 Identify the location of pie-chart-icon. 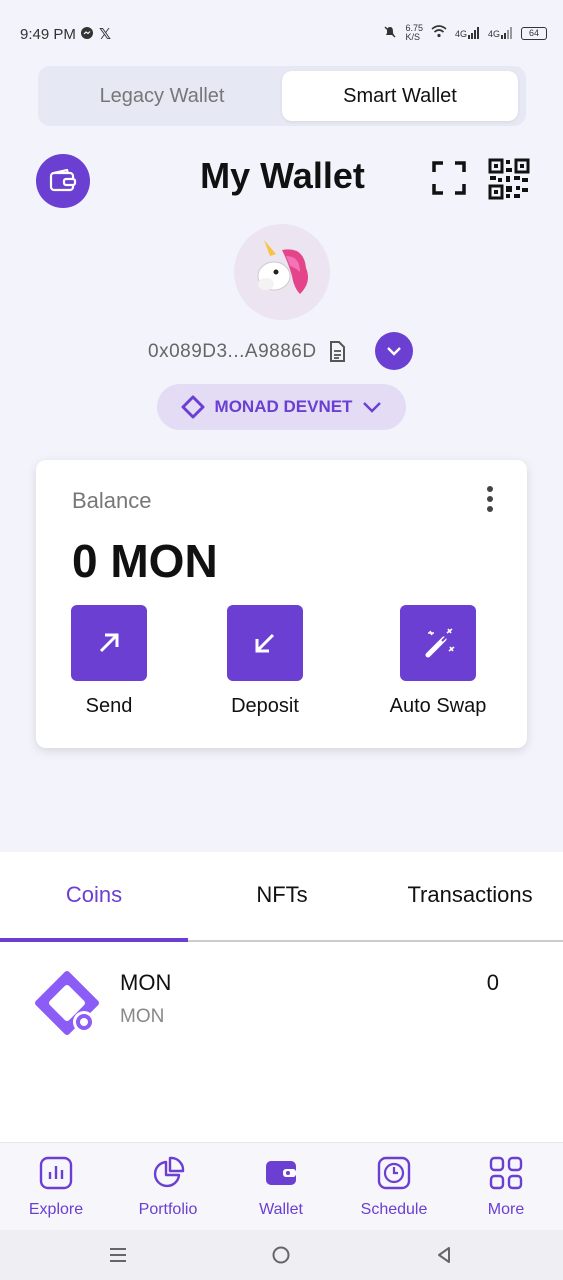
(169, 1172).